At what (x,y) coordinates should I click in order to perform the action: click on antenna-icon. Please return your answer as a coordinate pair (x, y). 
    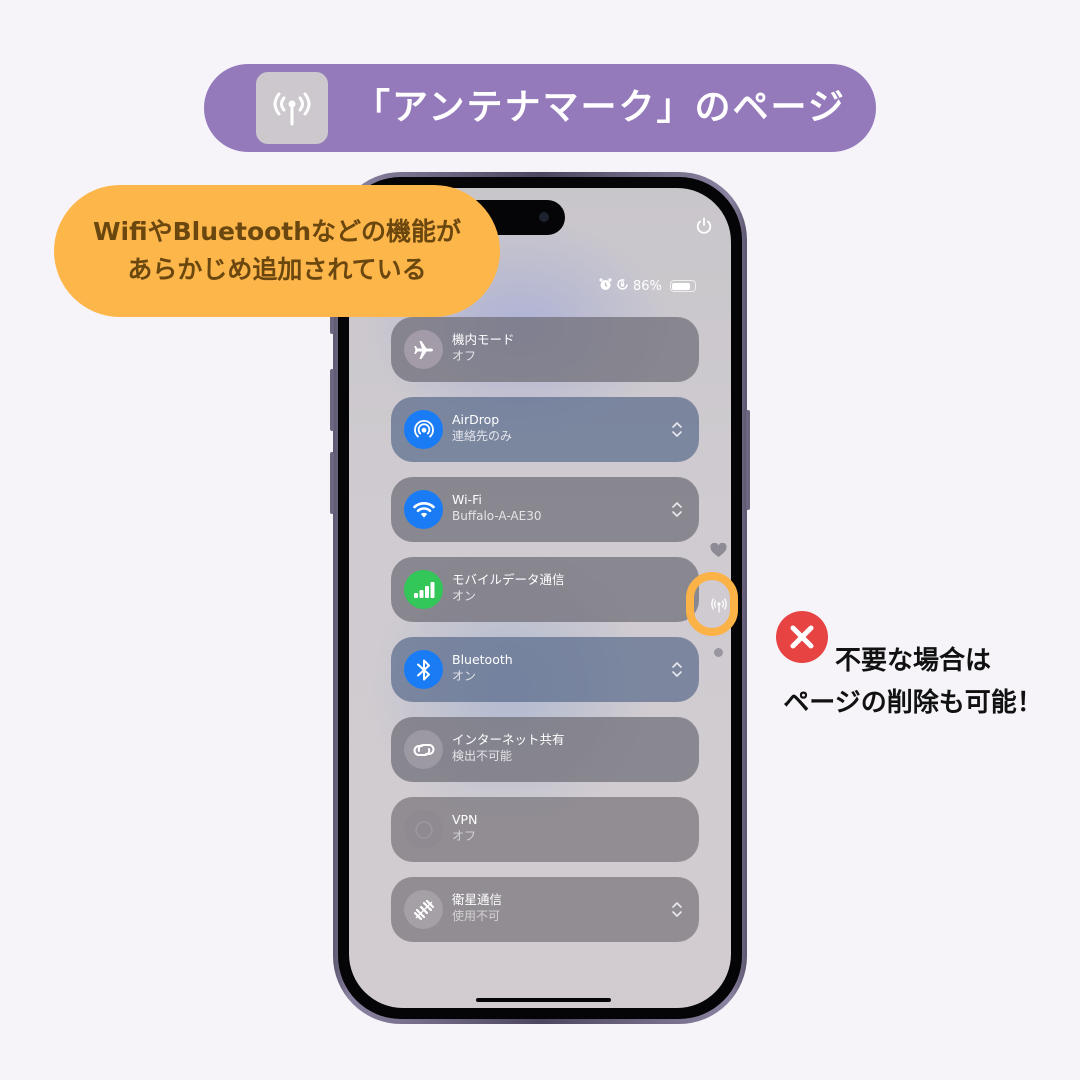
    Looking at the image, I should click on (292, 108).